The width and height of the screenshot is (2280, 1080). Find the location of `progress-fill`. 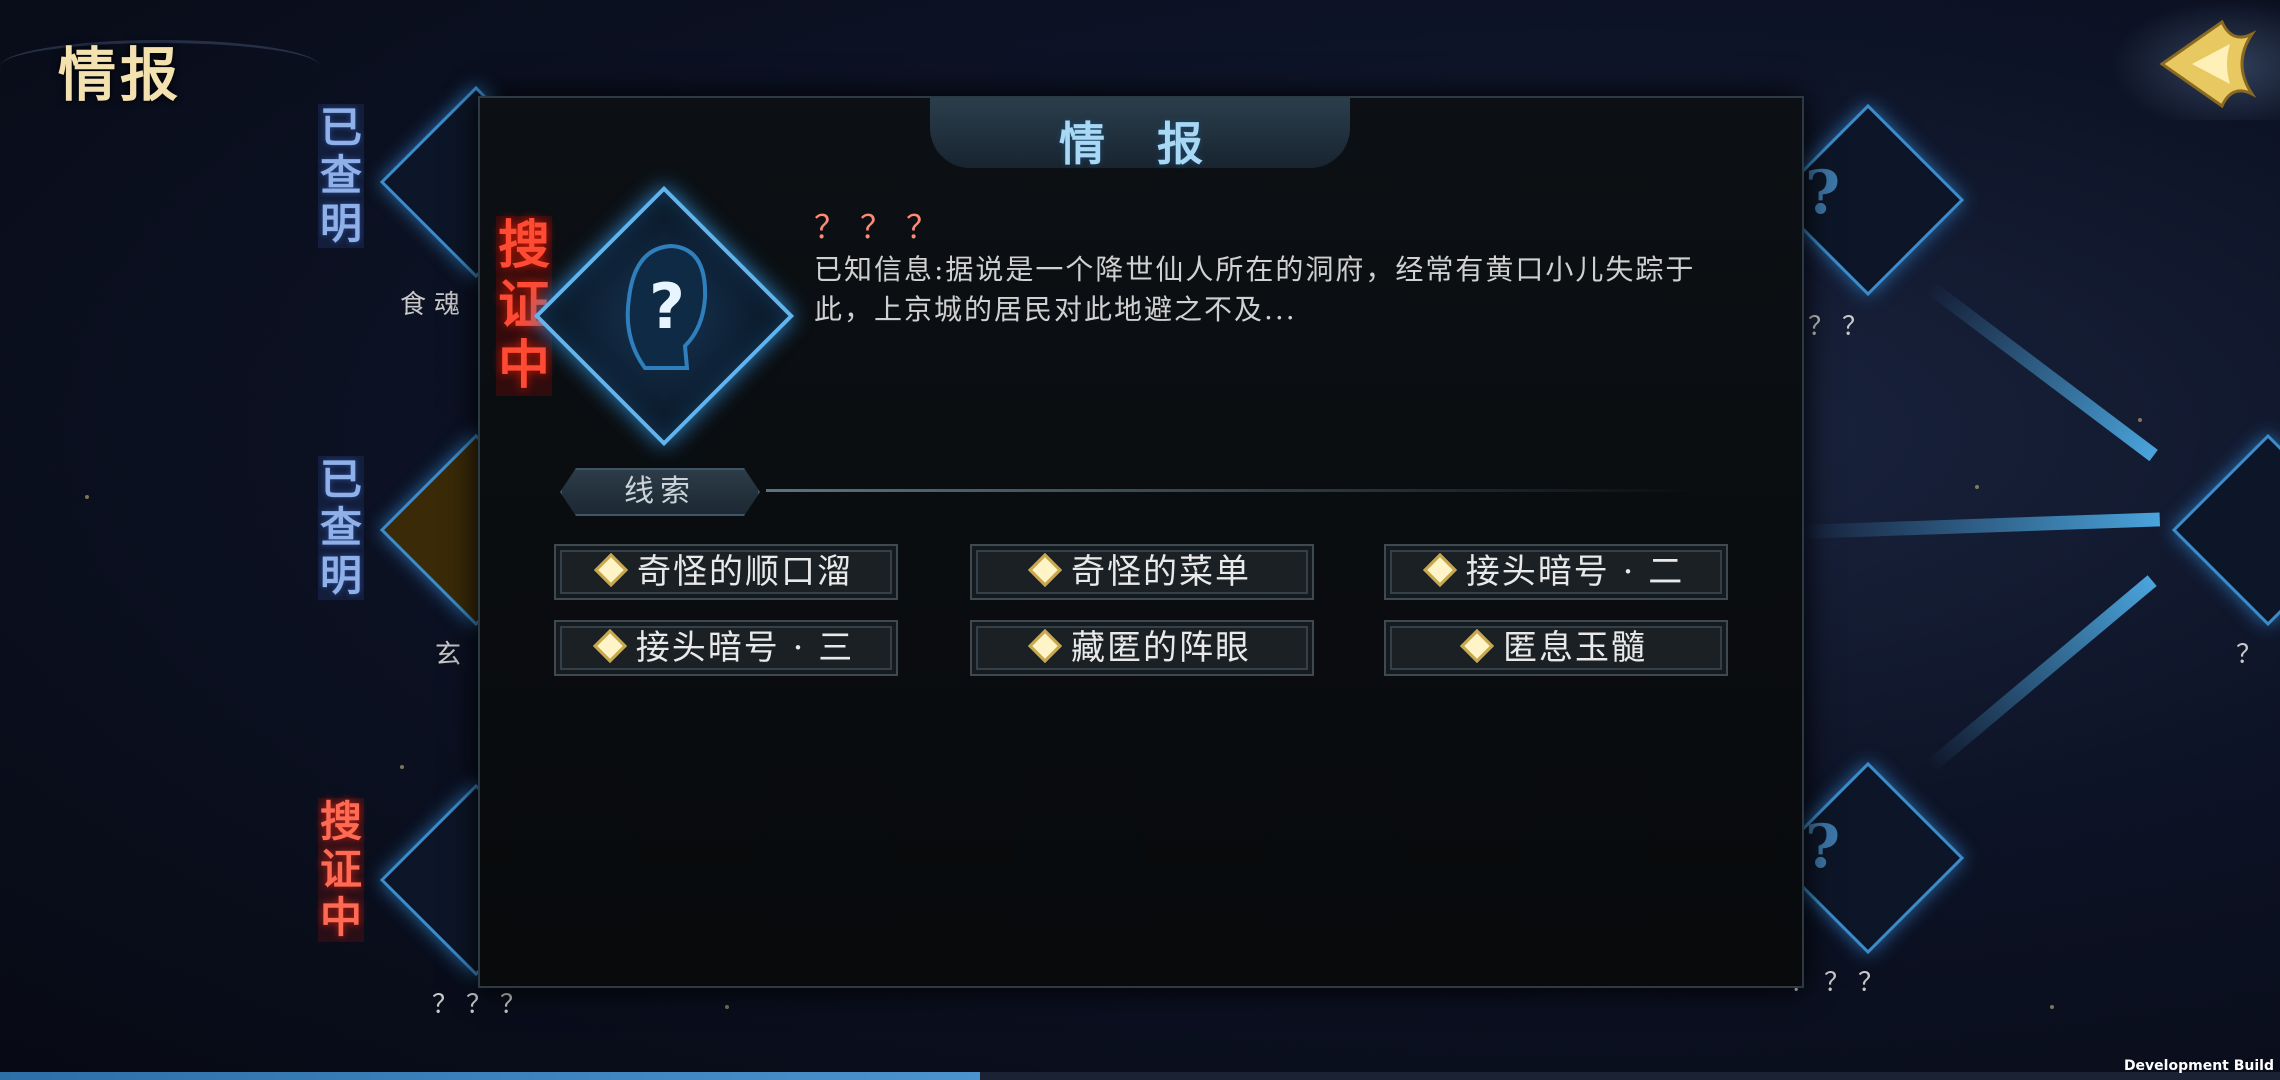

progress-fill is located at coordinates (490, 1076).